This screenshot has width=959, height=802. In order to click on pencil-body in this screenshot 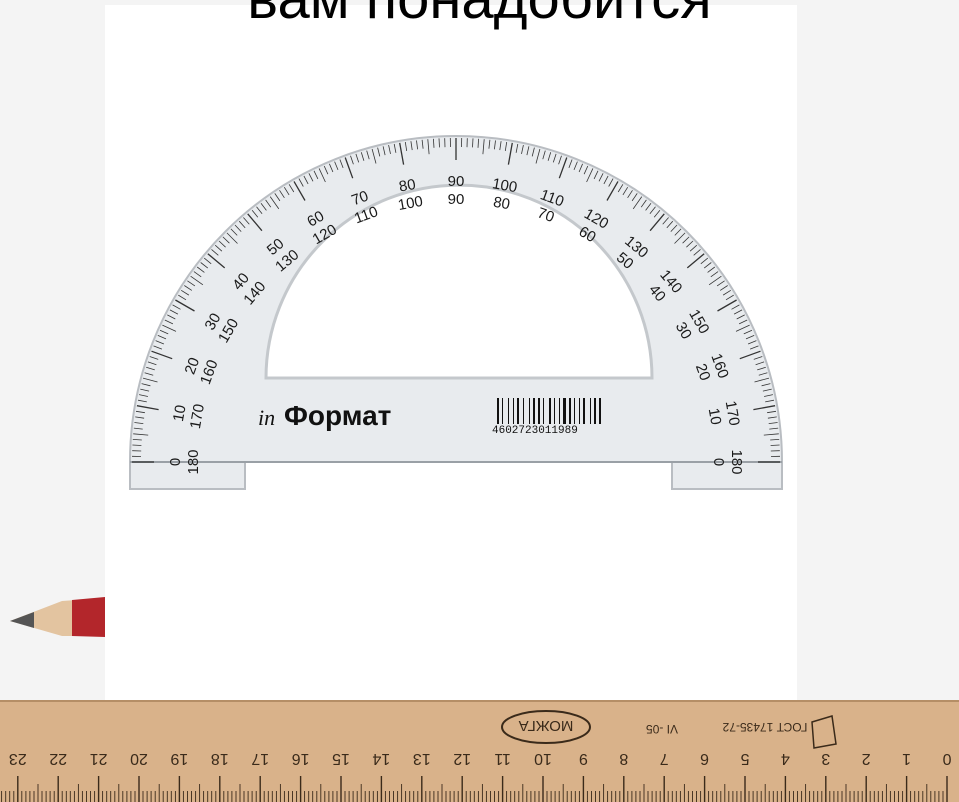, I will do `click(88, 617)`.